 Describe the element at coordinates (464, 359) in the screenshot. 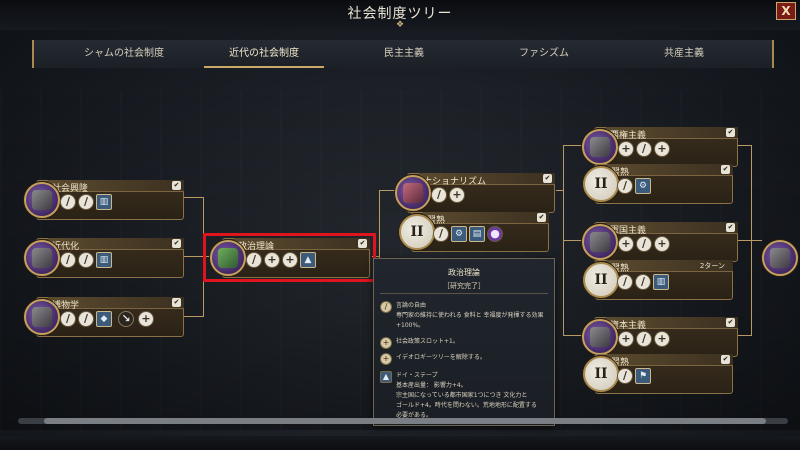

I see `tooltip-row: + イデオロギーツリーを解除する。` at that location.